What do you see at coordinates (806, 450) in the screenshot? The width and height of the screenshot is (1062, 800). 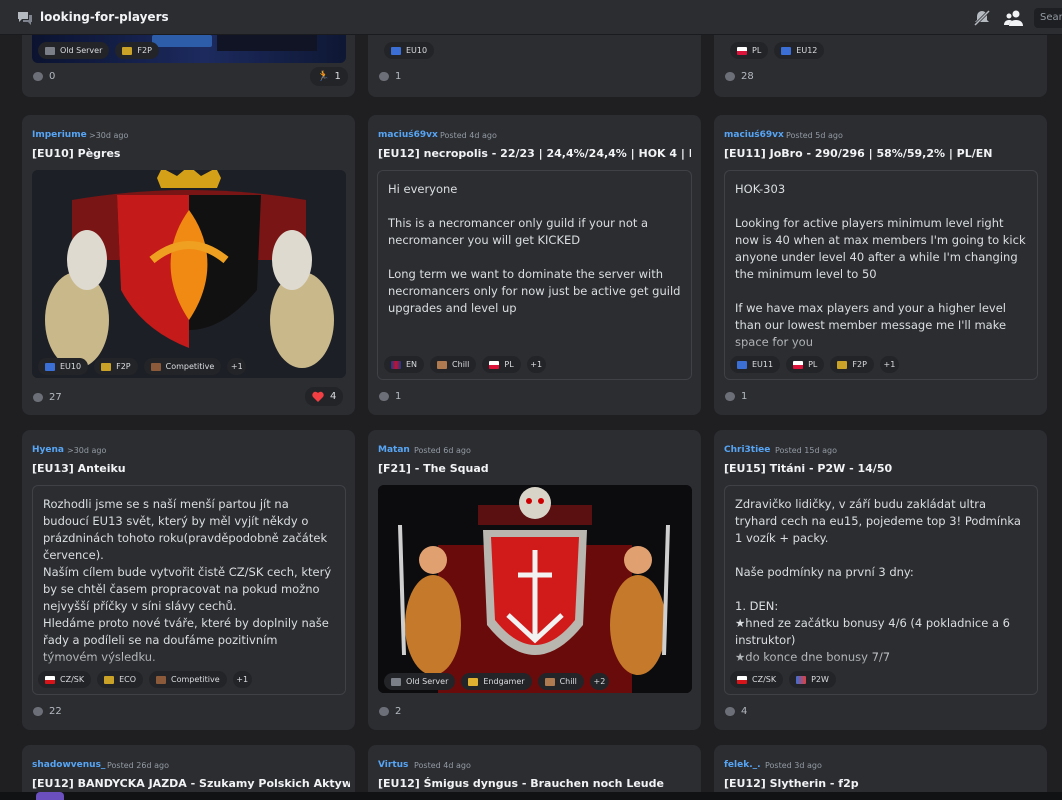 I see `post-time: Posted 15d ago` at bounding box center [806, 450].